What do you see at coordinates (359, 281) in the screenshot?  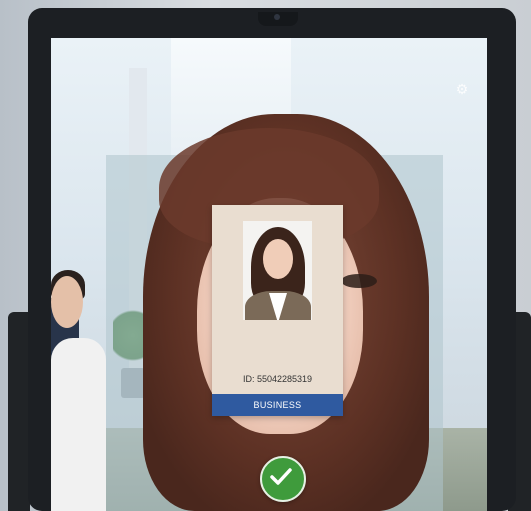 I see `subject-eye` at bounding box center [359, 281].